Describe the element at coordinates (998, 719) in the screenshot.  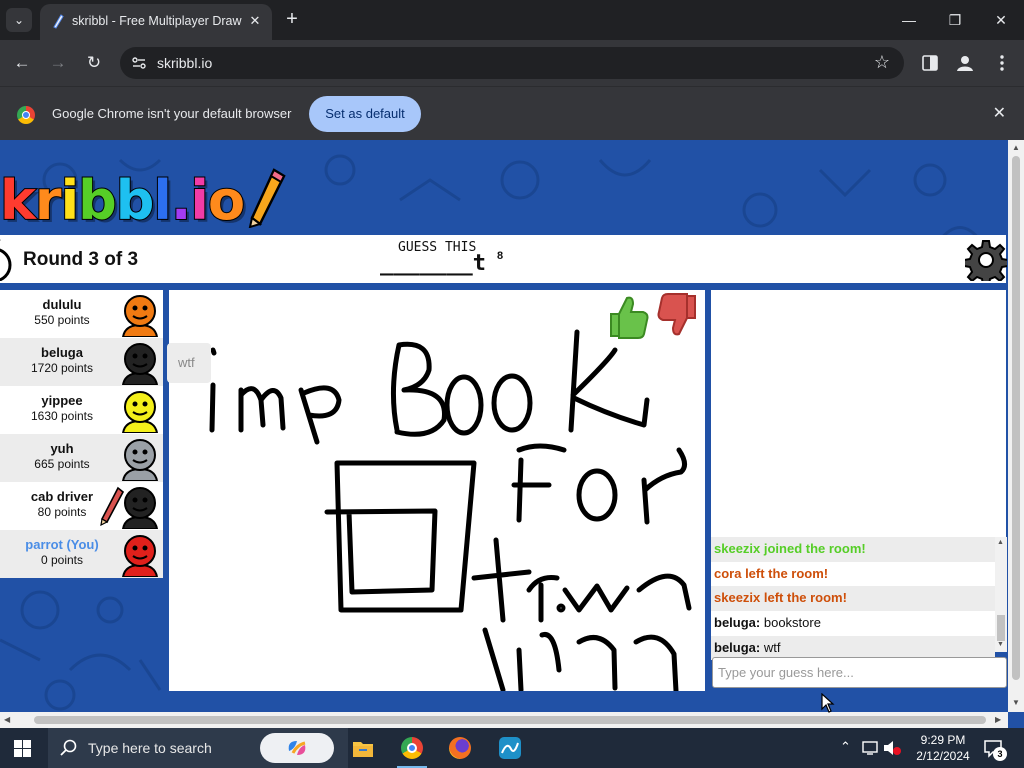
I see `scroll-right-icon: ▶` at that location.